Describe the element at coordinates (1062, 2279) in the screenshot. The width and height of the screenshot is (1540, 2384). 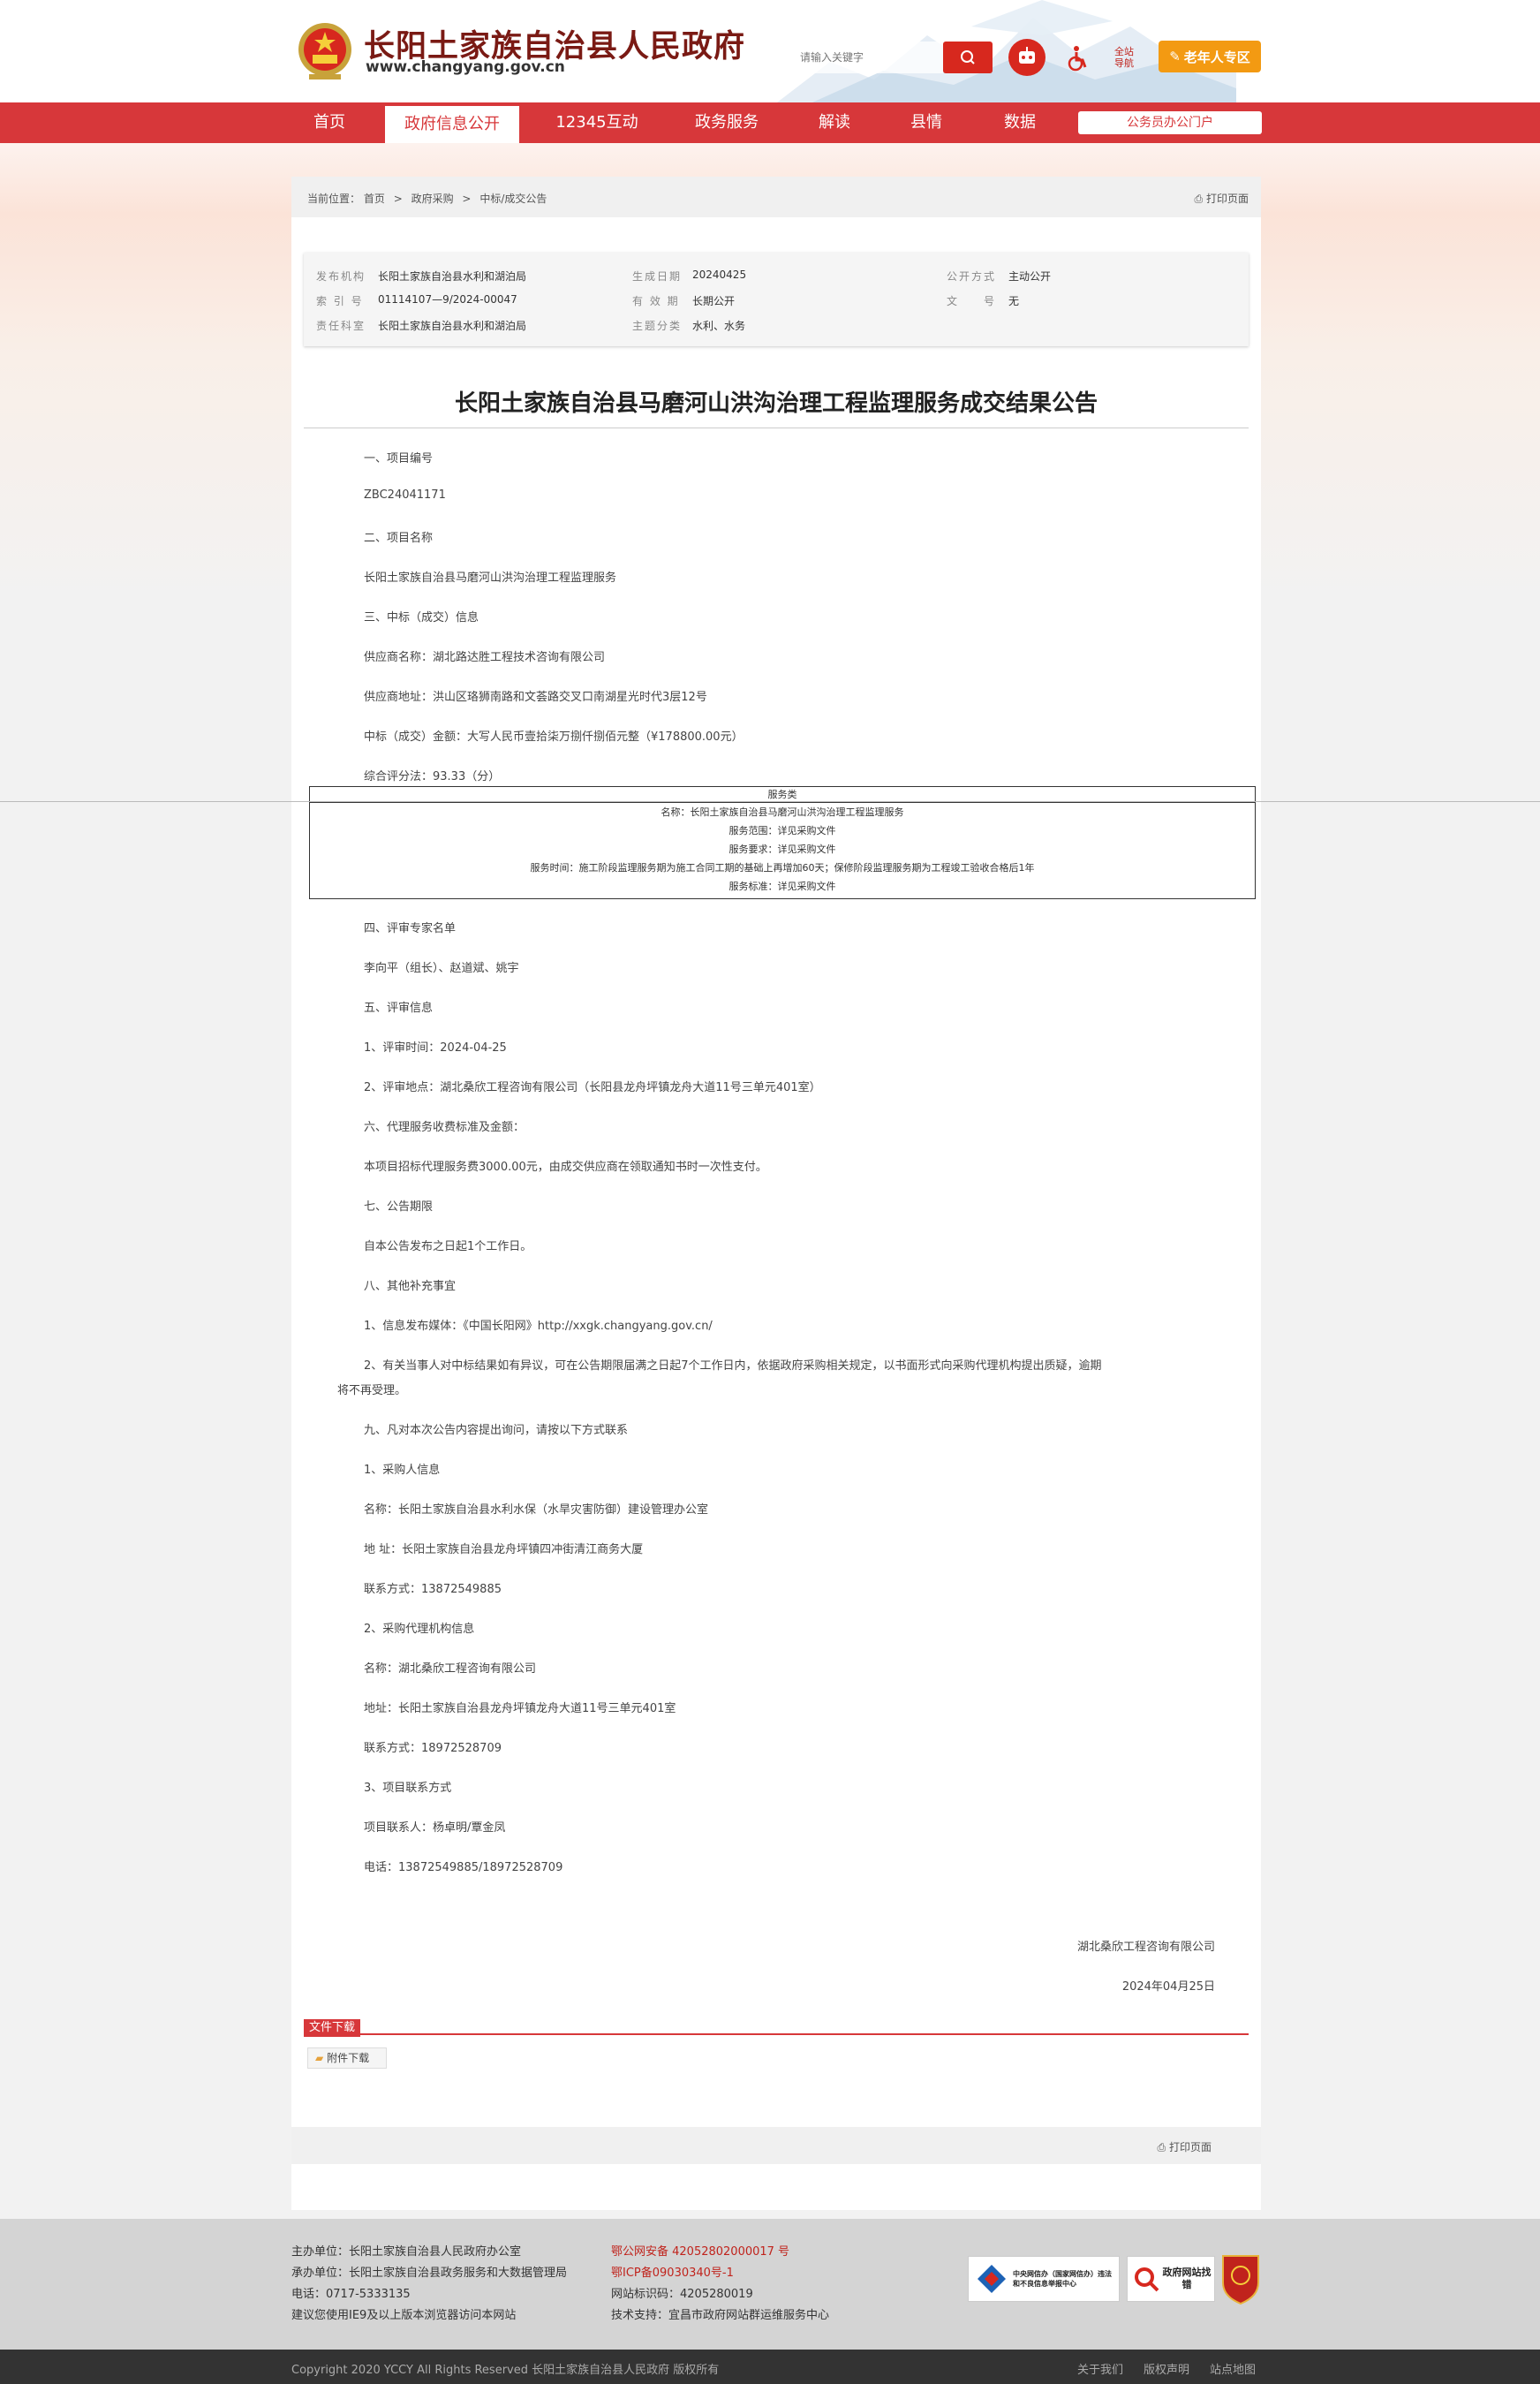
I see `report-center-label: 中央网信办（国家网信办）违法和不良信息举报中心` at that location.